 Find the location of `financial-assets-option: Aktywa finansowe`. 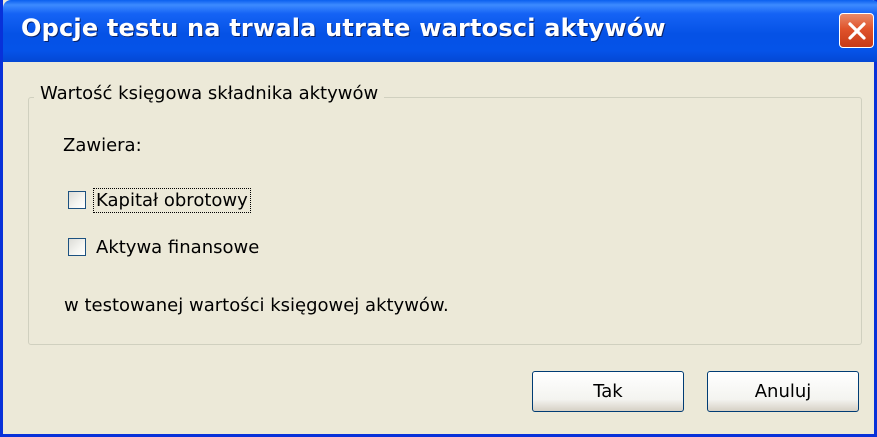

financial-assets-option: Aktywa finansowe is located at coordinates (164, 247).